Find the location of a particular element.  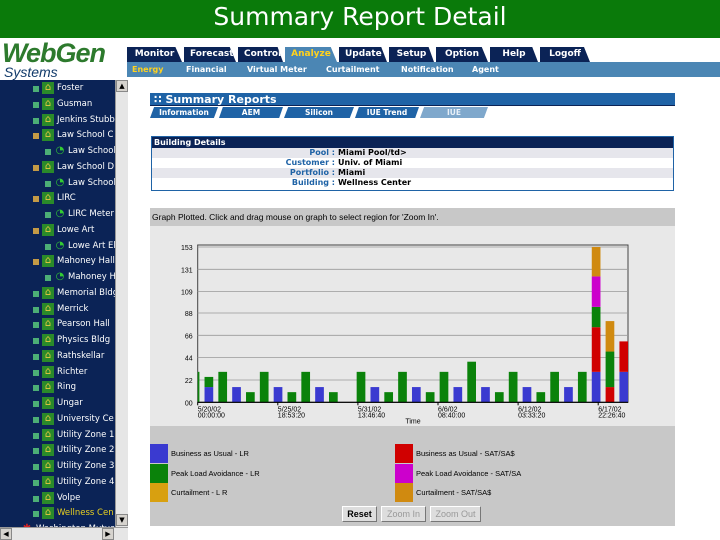

summary-tab-iue-trend: IUE Trend is located at coordinates (387, 112).